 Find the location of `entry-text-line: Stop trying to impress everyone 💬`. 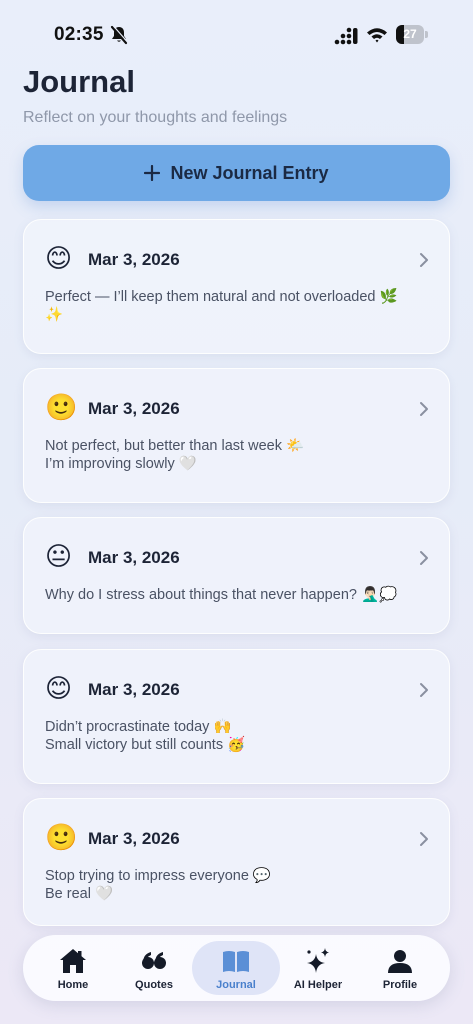

entry-text-line: Stop trying to impress everyone 💬 is located at coordinates (158, 876).